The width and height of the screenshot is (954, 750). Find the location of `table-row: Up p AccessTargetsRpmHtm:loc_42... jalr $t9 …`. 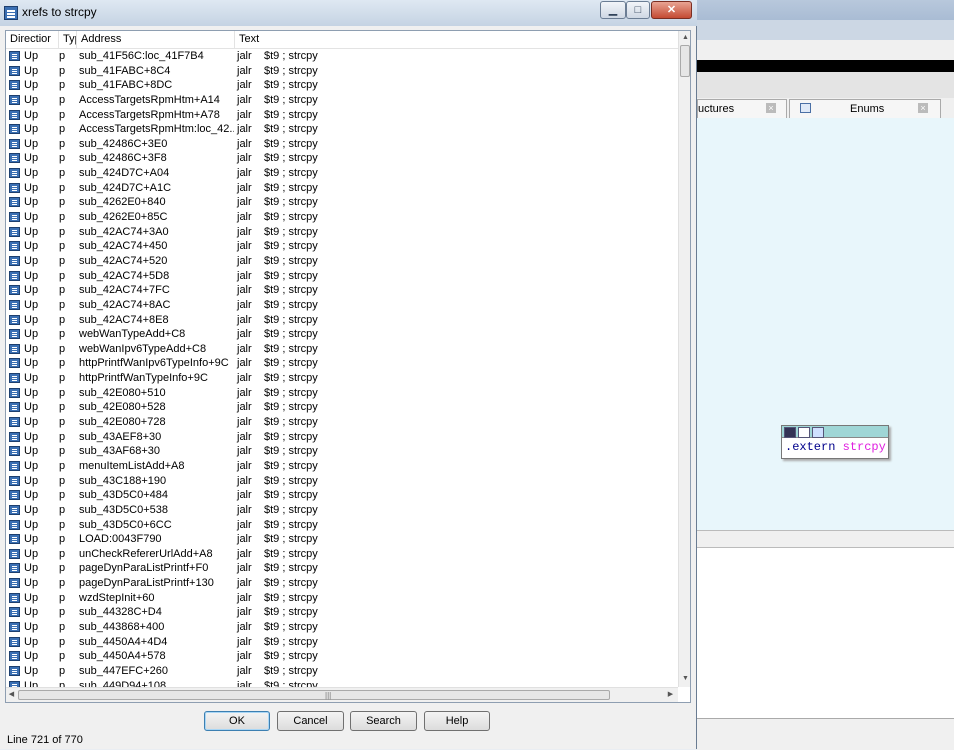

table-row: Up p AccessTargetsRpmHtm:loc_42... jalr $t9 … is located at coordinates (342, 129).